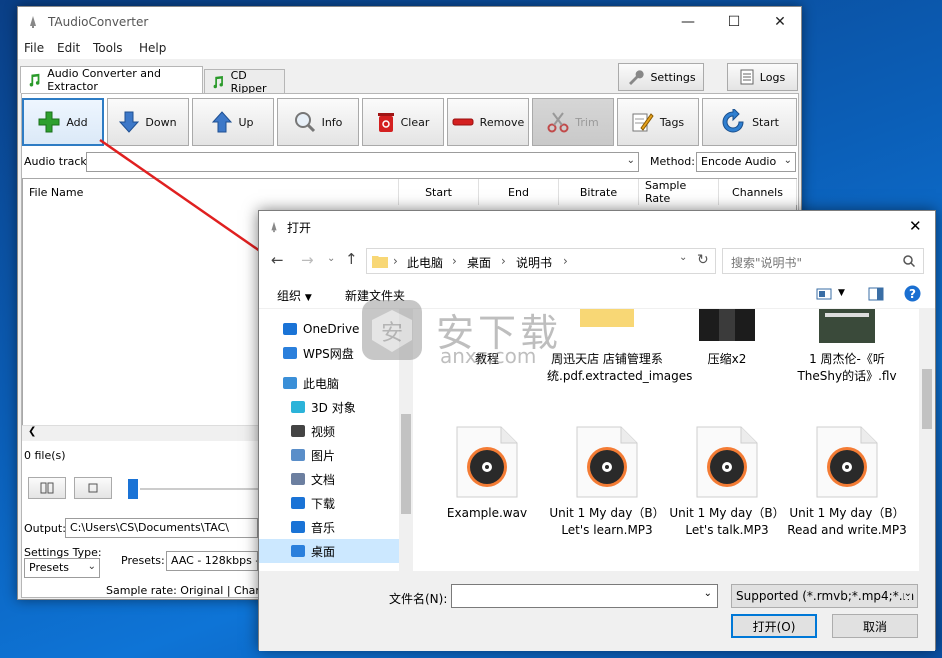 The image size is (942, 658). What do you see at coordinates (619, 347) in the screenshot?
I see `file-item: 周迅天店 店铺管理系统.pdf.extracted_images` at bounding box center [619, 347].